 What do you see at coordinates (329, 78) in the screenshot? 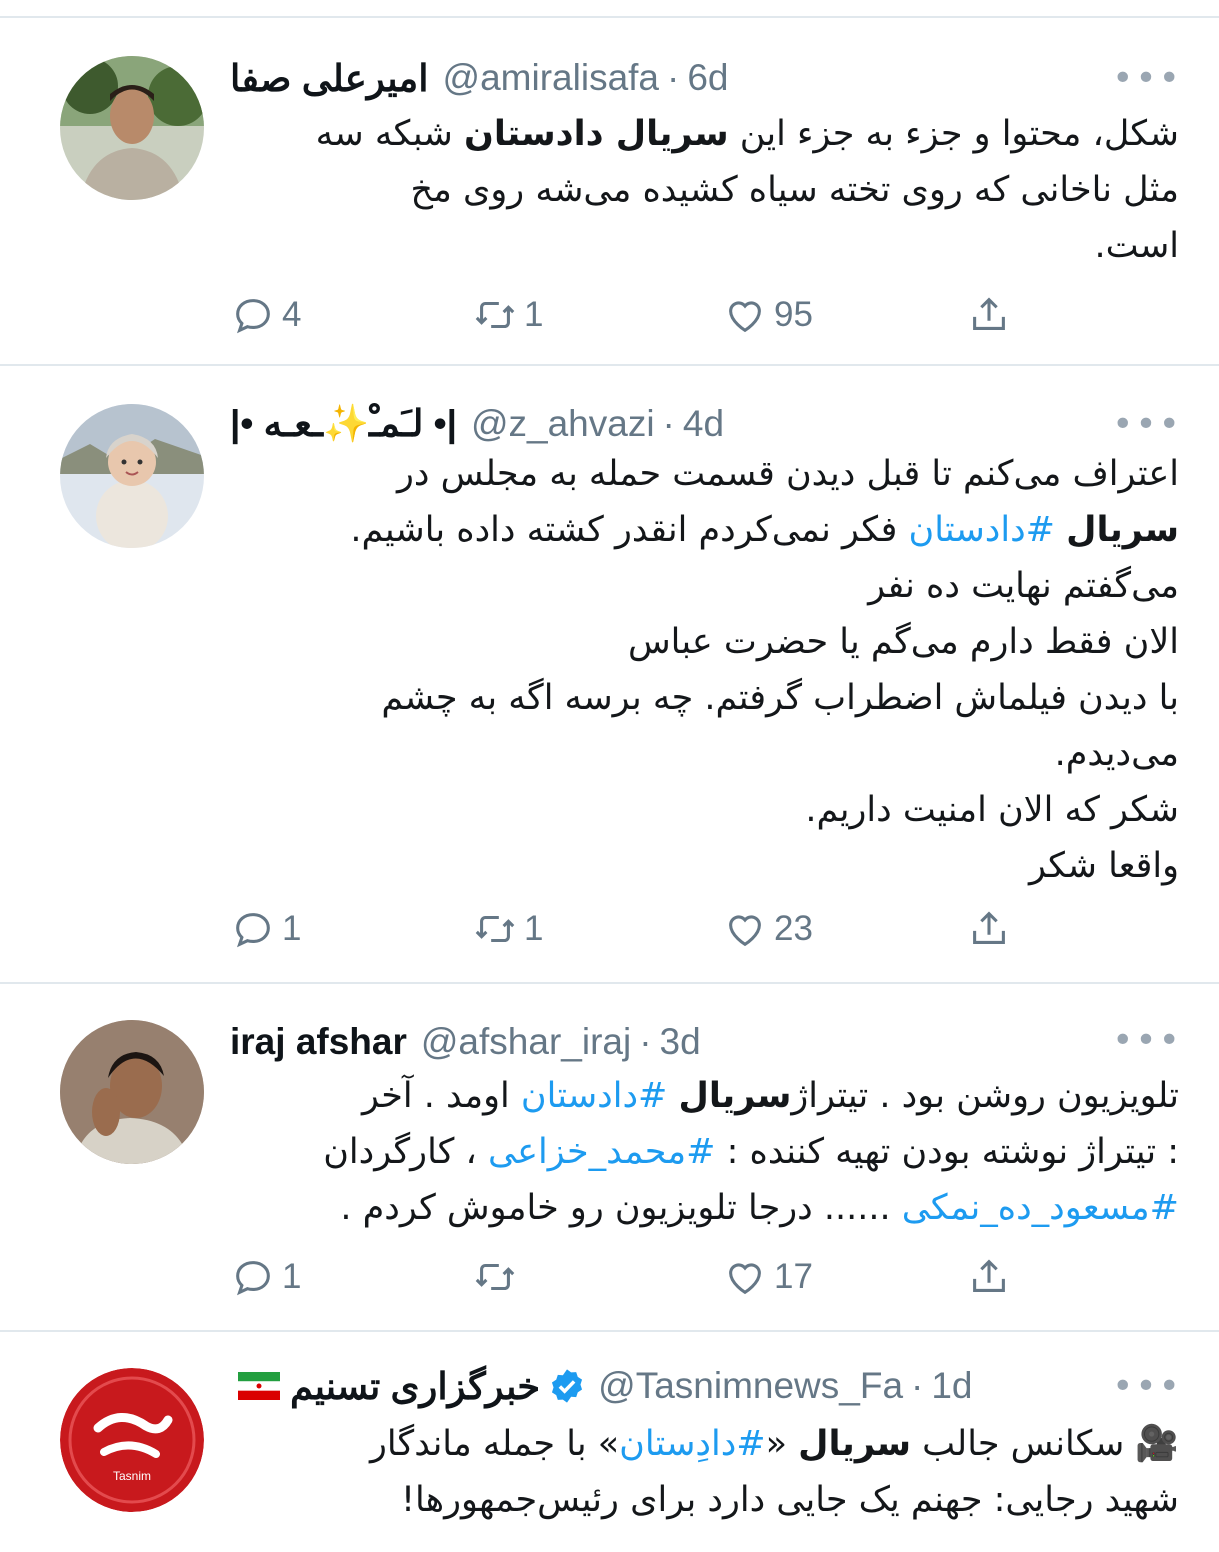
I see `display-name: امیرعلی صفا` at bounding box center [329, 78].